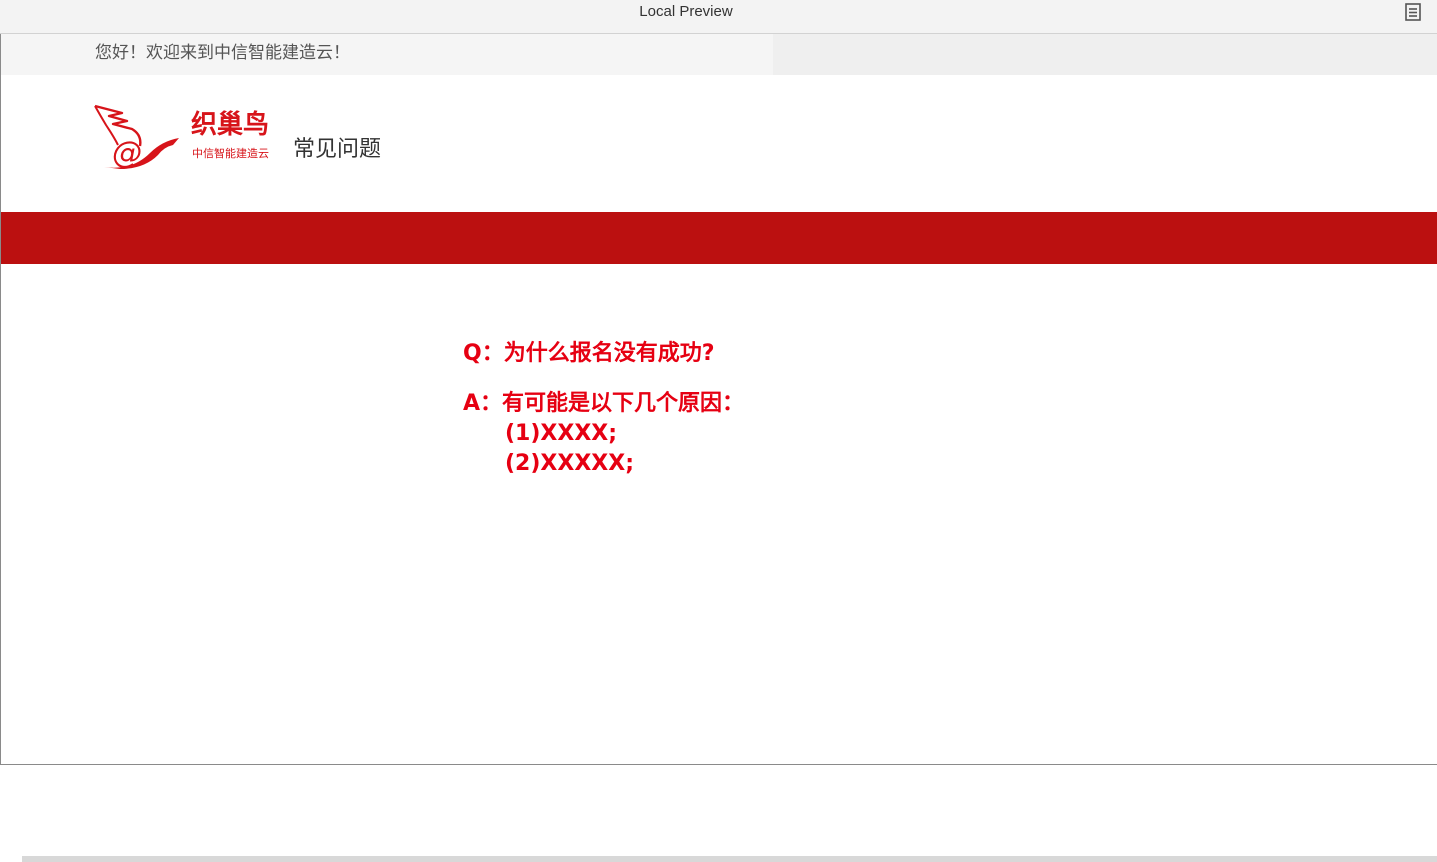  Describe the element at coordinates (729, 859) in the screenshot. I see `horizontal-scrollbar` at that location.